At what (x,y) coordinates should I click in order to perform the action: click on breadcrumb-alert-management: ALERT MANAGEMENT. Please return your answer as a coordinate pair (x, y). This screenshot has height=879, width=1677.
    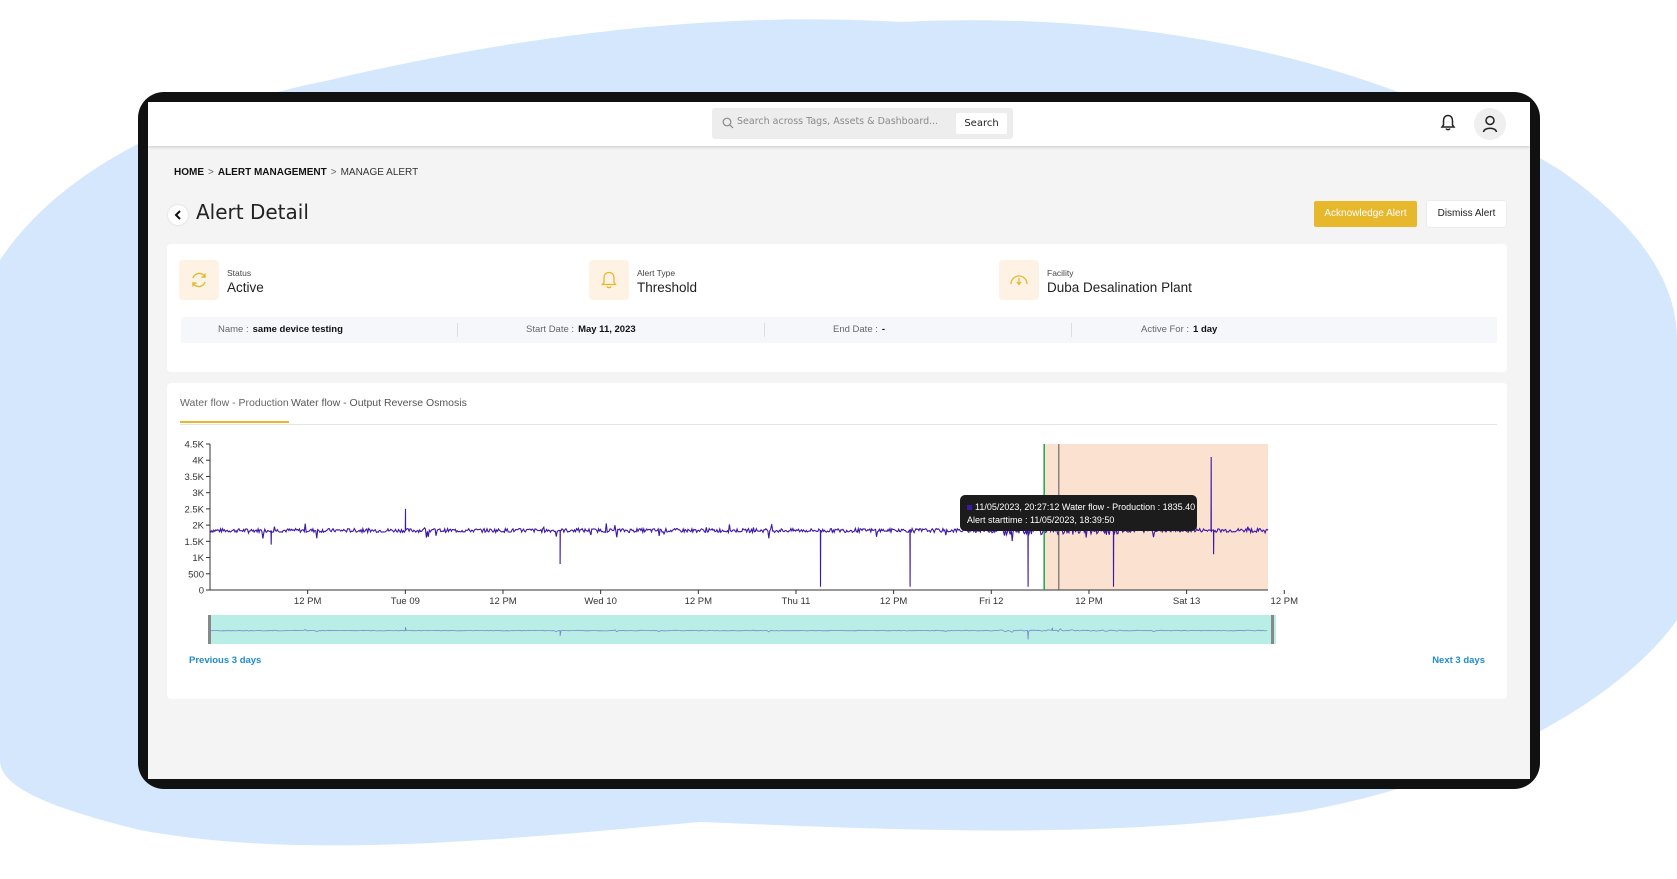
    Looking at the image, I should click on (272, 172).